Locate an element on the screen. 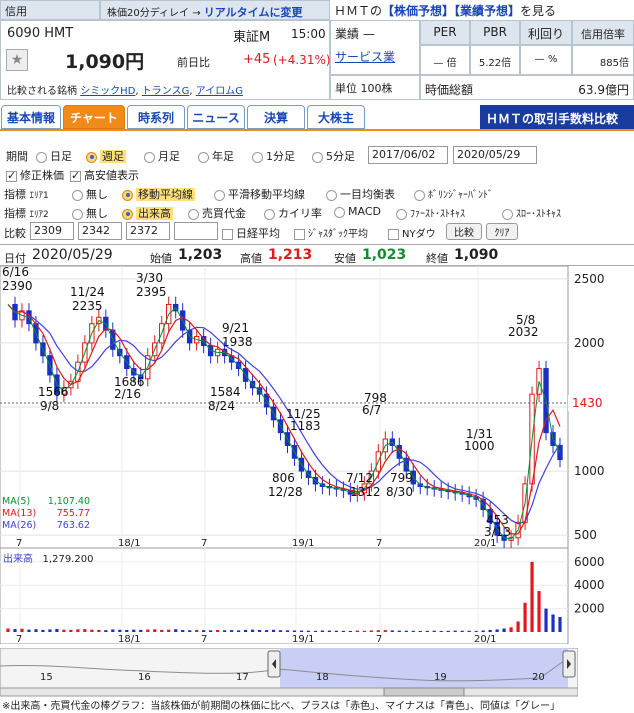 This screenshot has height=713, width=634. area2-turnover: 売買代金 is located at coordinates (217, 213).